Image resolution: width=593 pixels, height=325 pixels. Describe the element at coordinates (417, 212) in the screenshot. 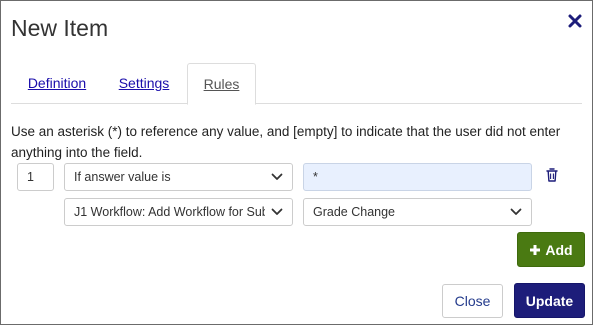

I see `item-select: Grade Change` at that location.